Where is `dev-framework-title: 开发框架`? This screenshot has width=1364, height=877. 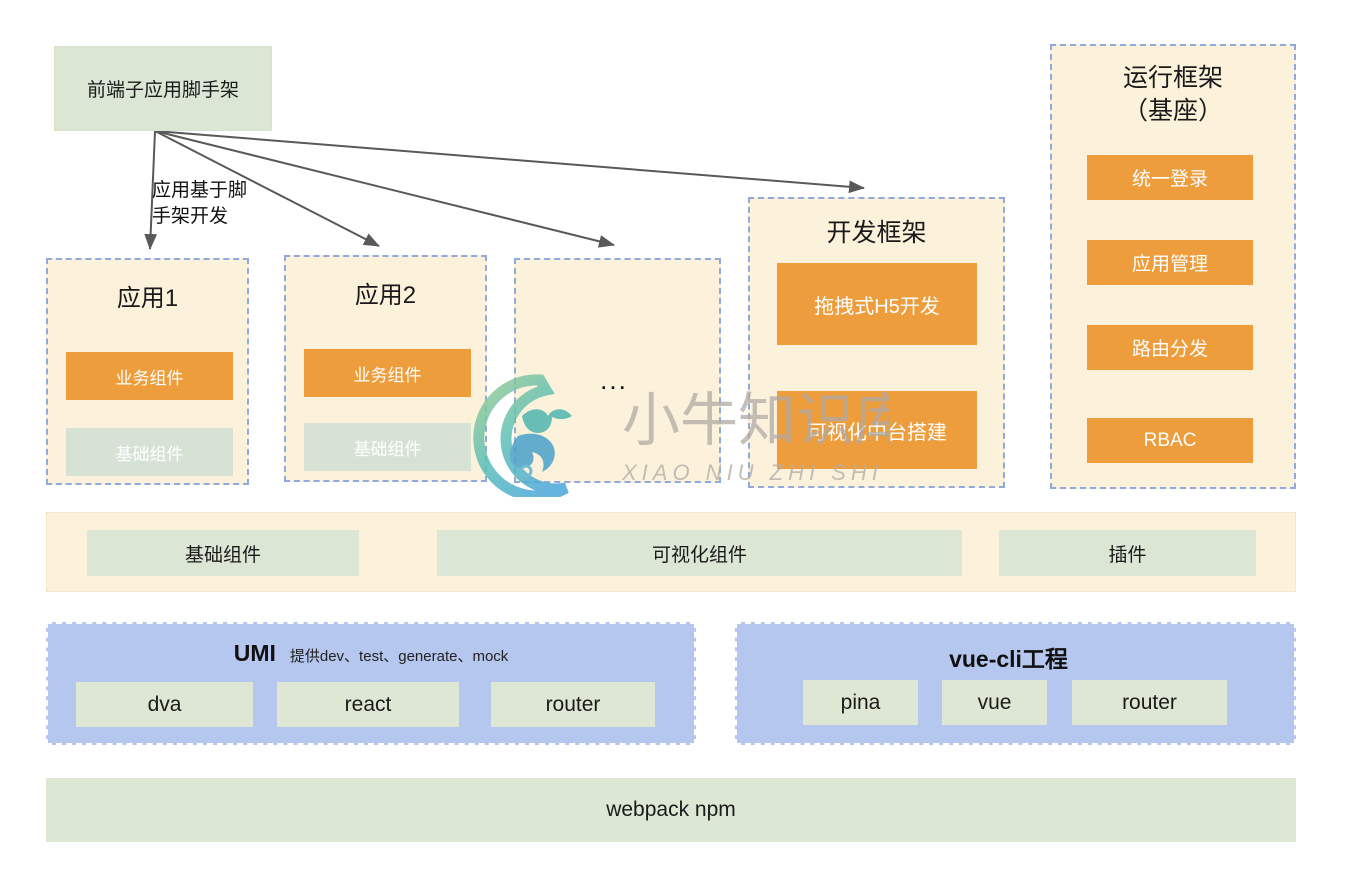 dev-framework-title: 开发框架 is located at coordinates (876, 233).